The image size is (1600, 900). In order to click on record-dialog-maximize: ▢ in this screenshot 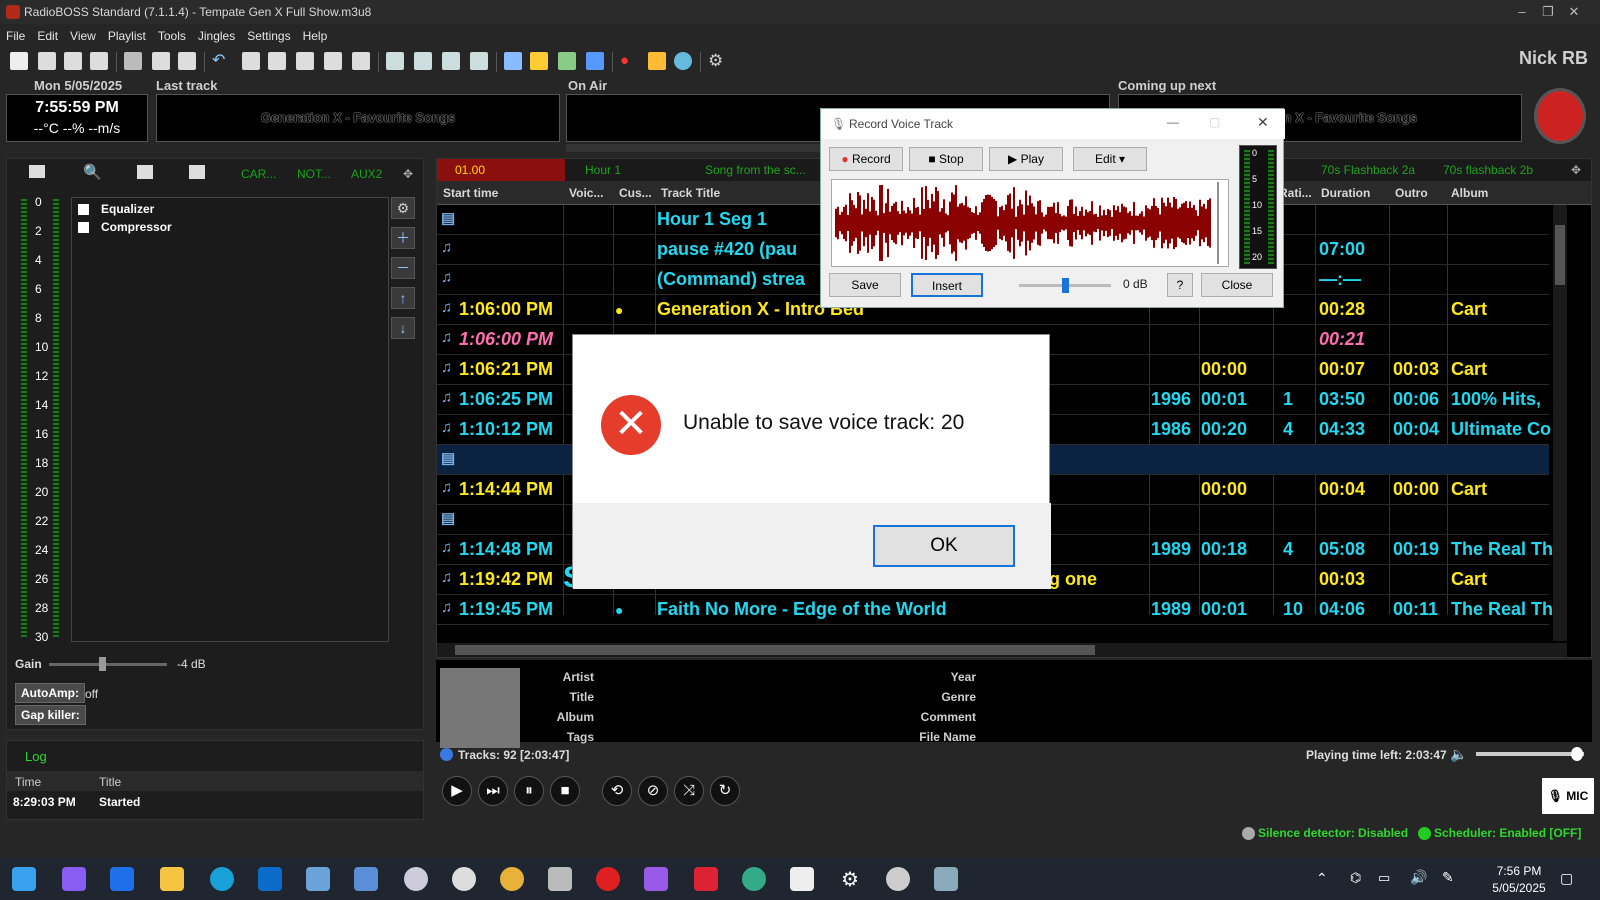, I will do `click(1214, 122)`.